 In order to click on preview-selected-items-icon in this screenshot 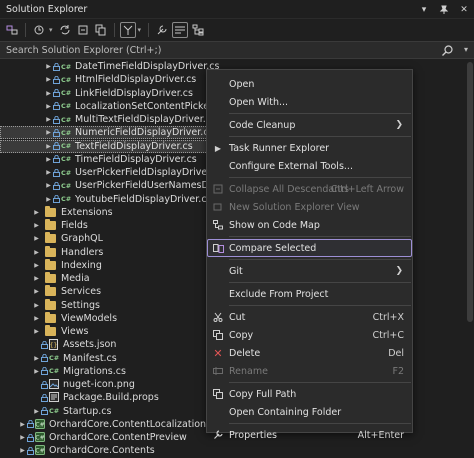, I will do `click(180, 30)`.